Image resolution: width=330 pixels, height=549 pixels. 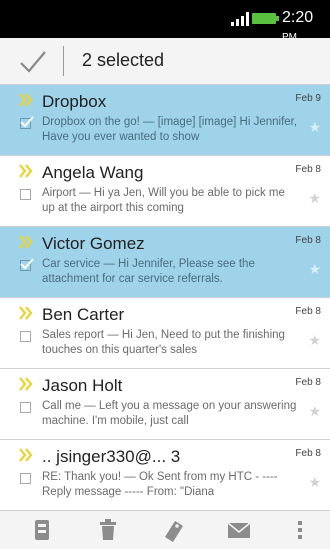 I want to click on trash-icon, so click(x=108, y=530).